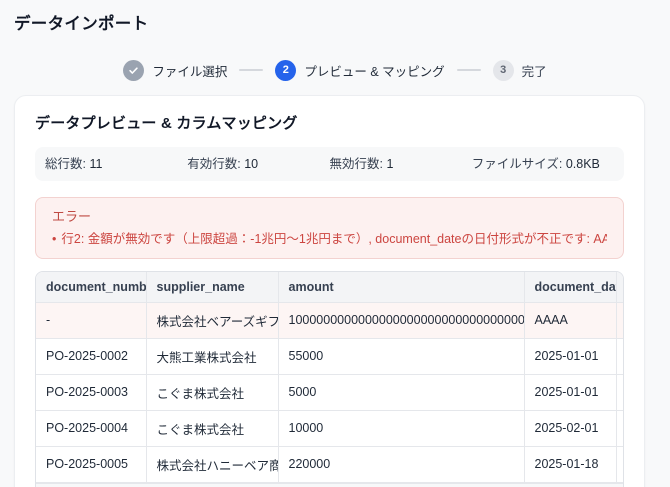 The width and height of the screenshot is (670, 487). Describe the element at coordinates (72, 216) in the screenshot. I see `error-alert-title: エラー` at that location.